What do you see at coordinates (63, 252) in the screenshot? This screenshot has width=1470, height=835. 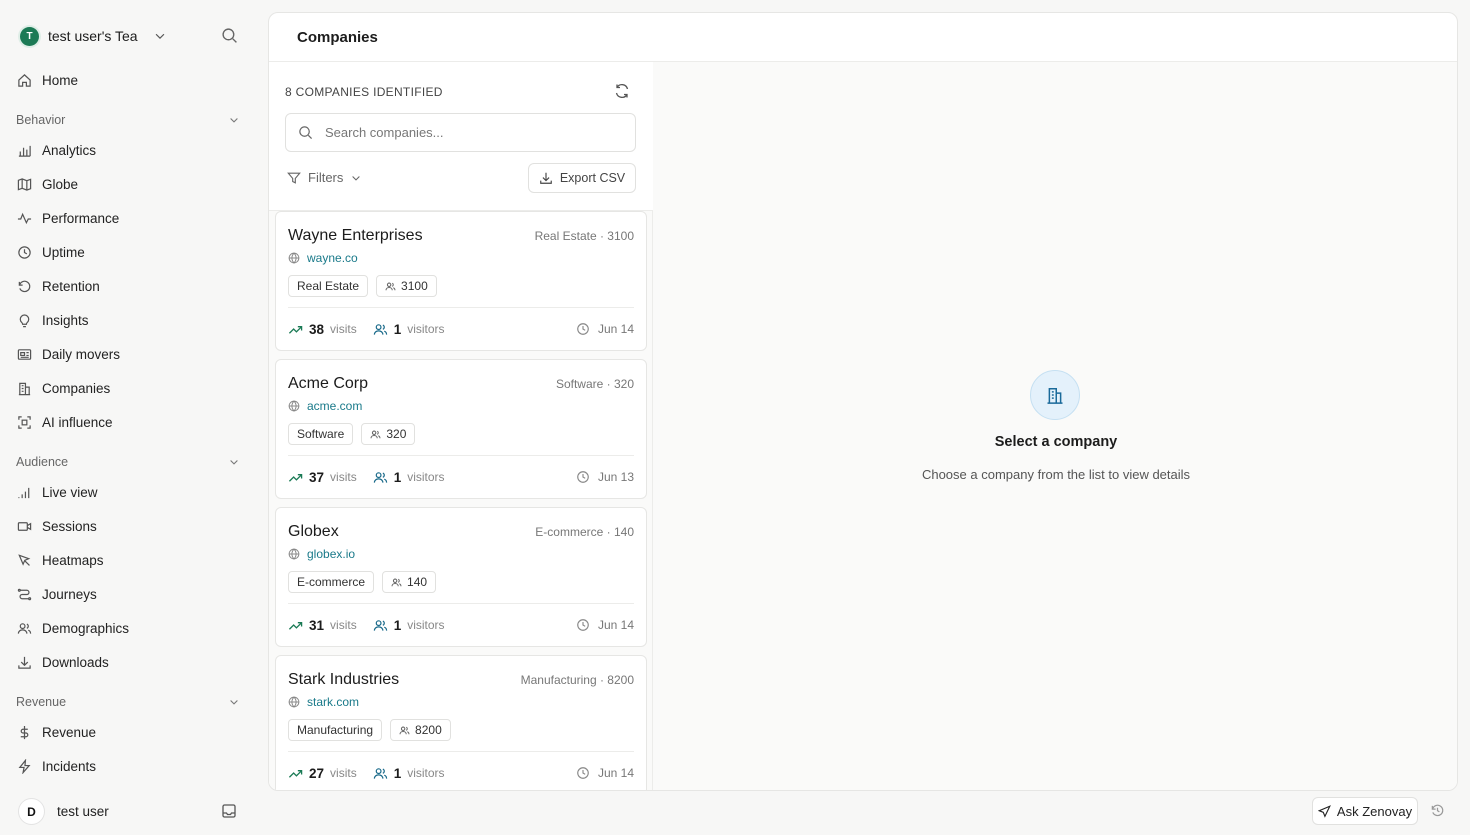 I see `sidebar-item-label: Uptime` at bounding box center [63, 252].